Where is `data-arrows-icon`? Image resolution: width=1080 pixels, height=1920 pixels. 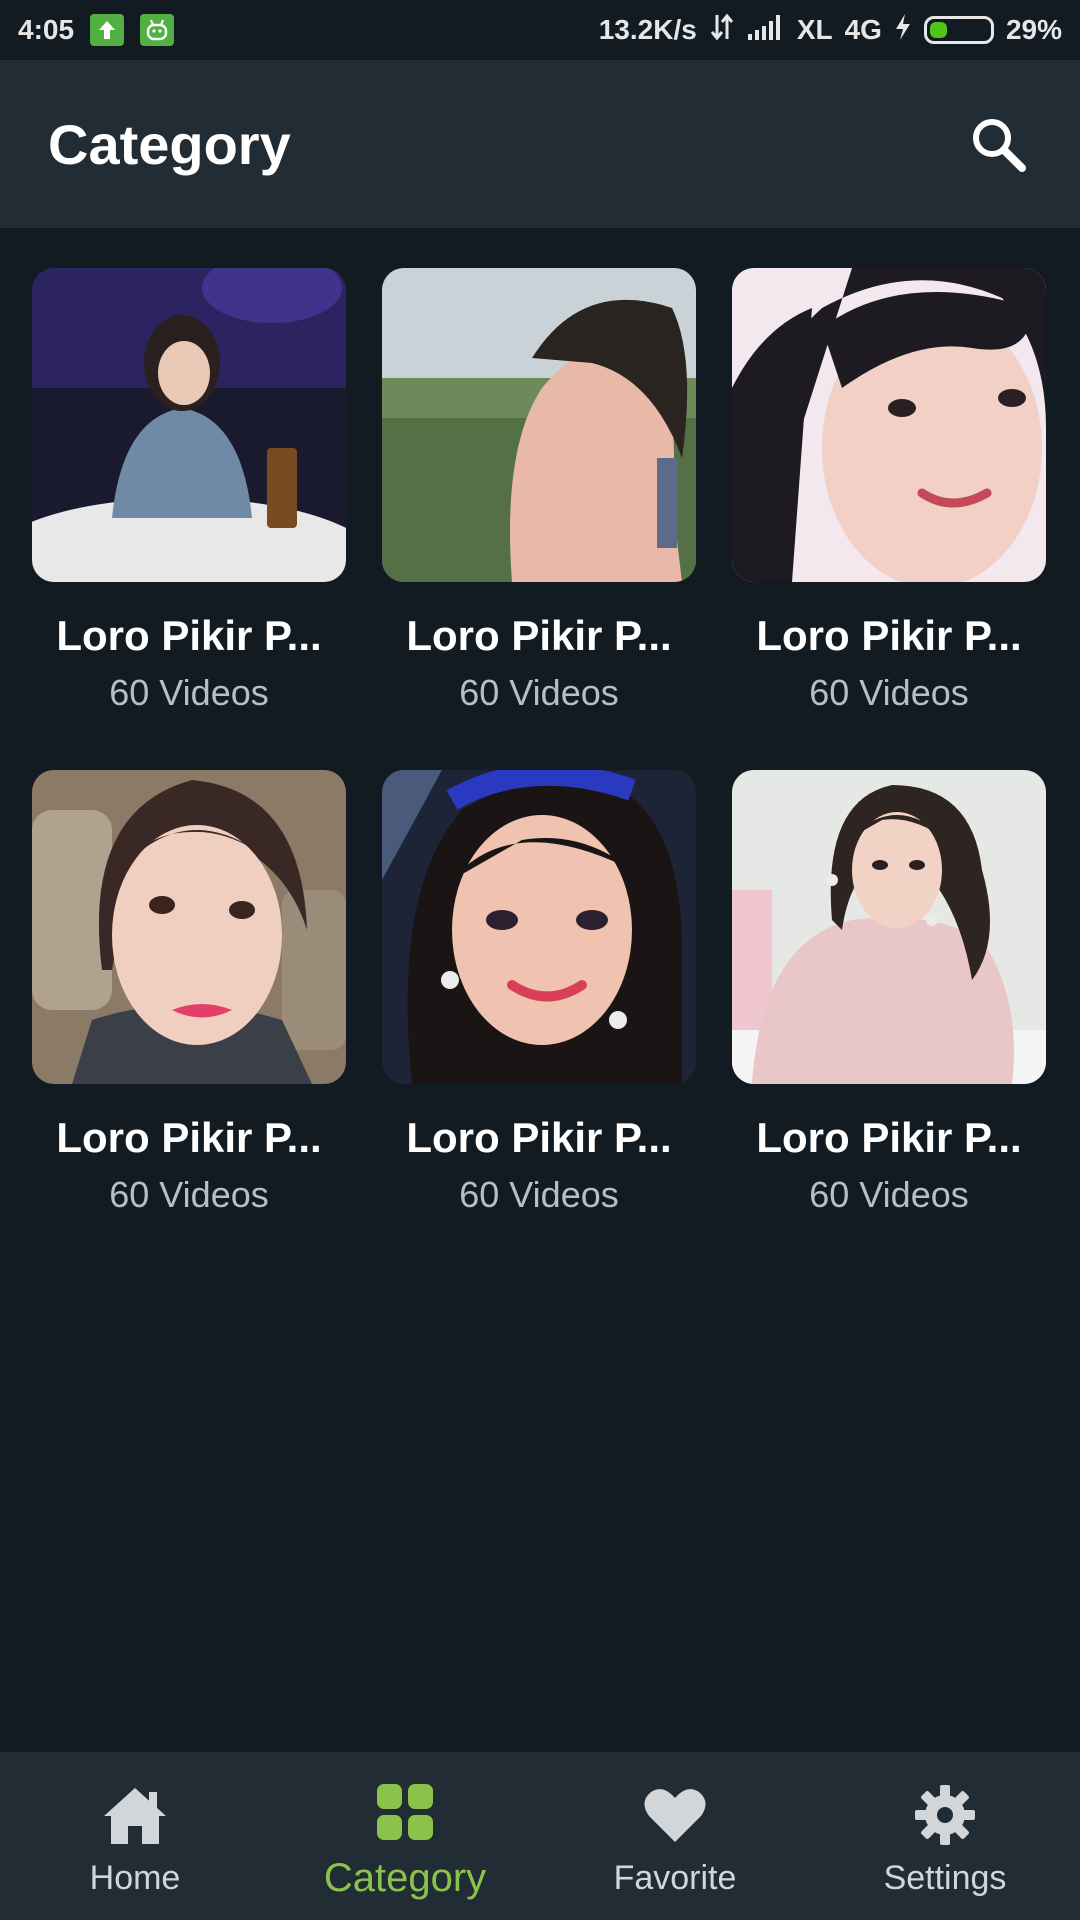
data-arrows-icon is located at coordinates (722, 30).